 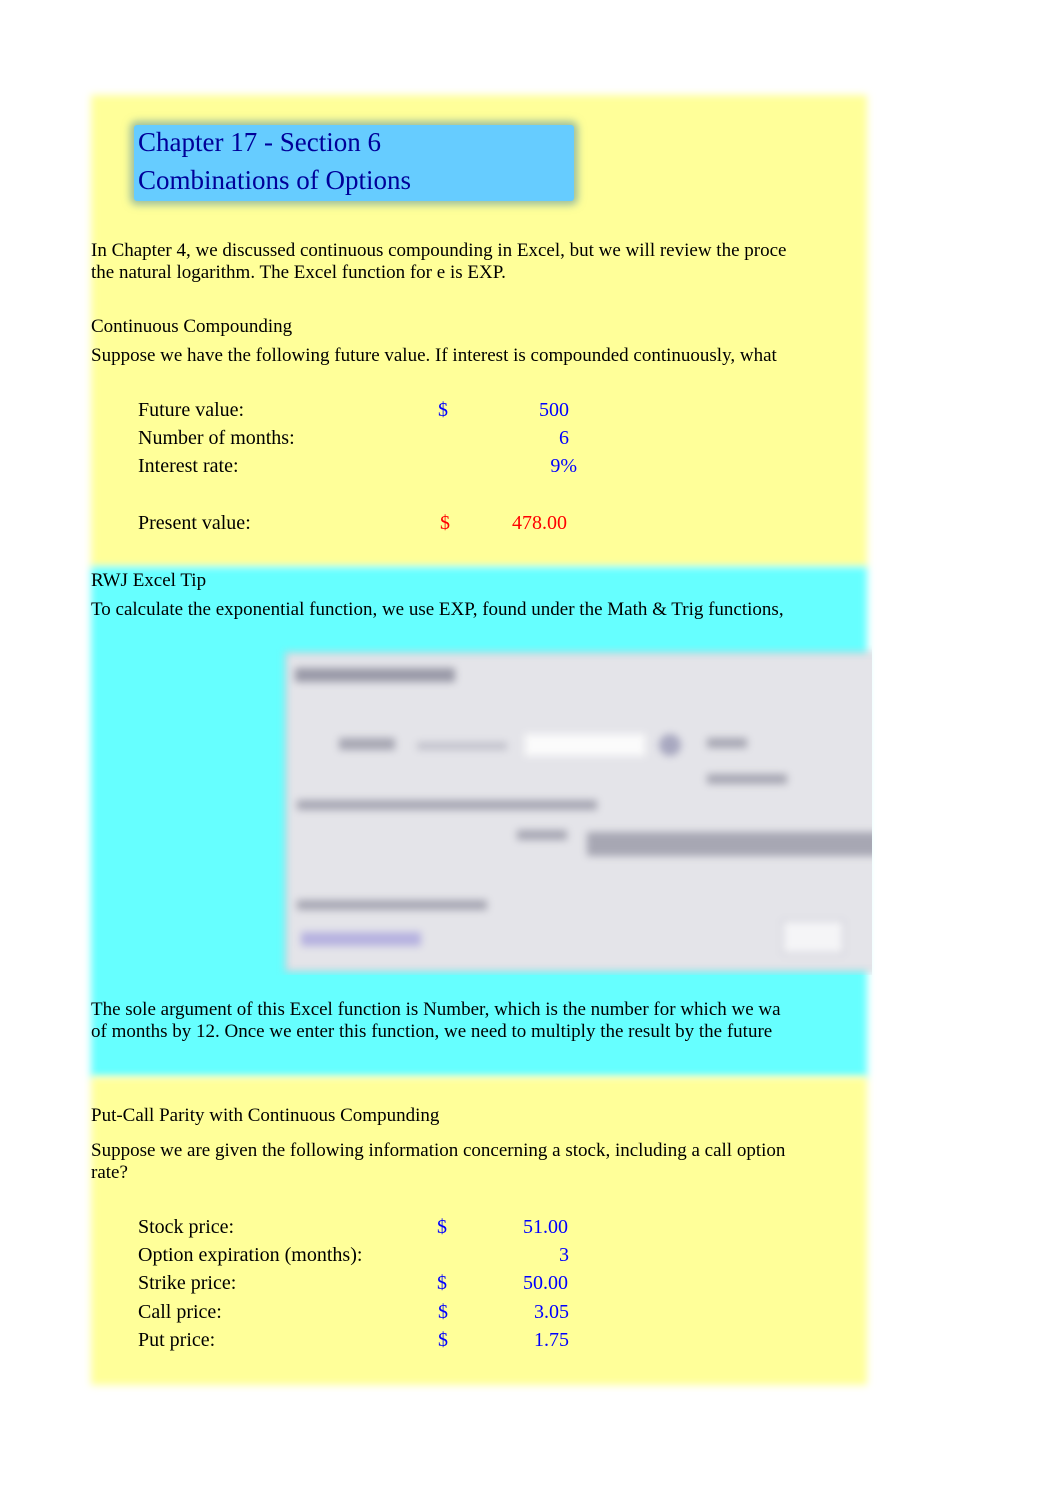 What do you see at coordinates (361, 939) in the screenshot?
I see `dialog-help-link` at bounding box center [361, 939].